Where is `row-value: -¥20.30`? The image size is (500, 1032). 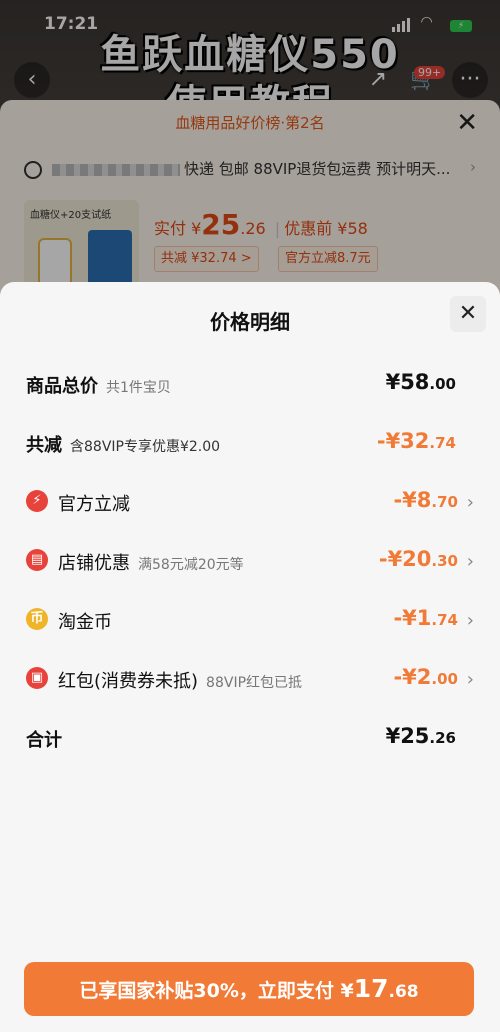
row-value: -¥20.30 is located at coordinates (418, 559).